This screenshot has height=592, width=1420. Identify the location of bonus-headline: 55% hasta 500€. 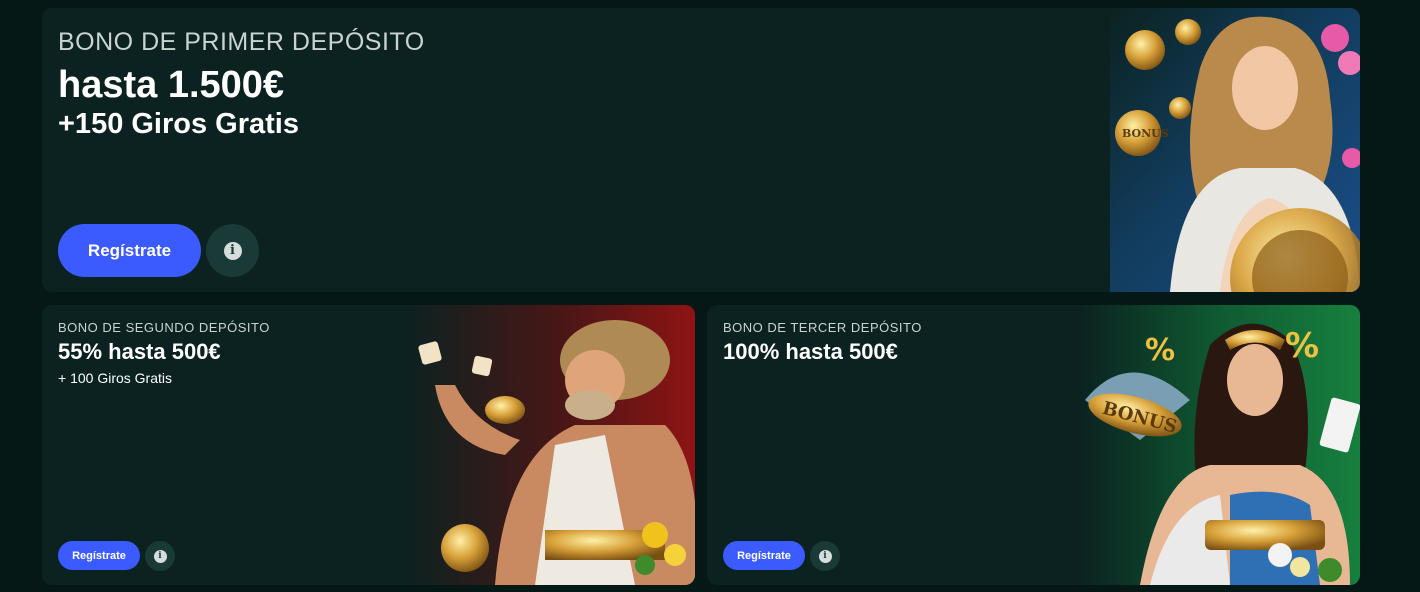
(139, 351).